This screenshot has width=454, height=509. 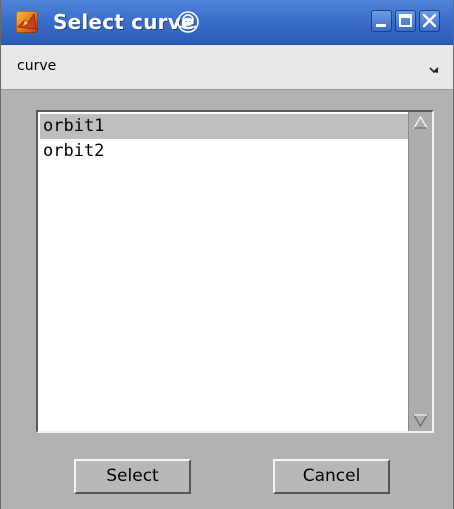 What do you see at coordinates (188, 22) in the screenshot?
I see `sticky-pin-icon` at bounding box center [188, 22].